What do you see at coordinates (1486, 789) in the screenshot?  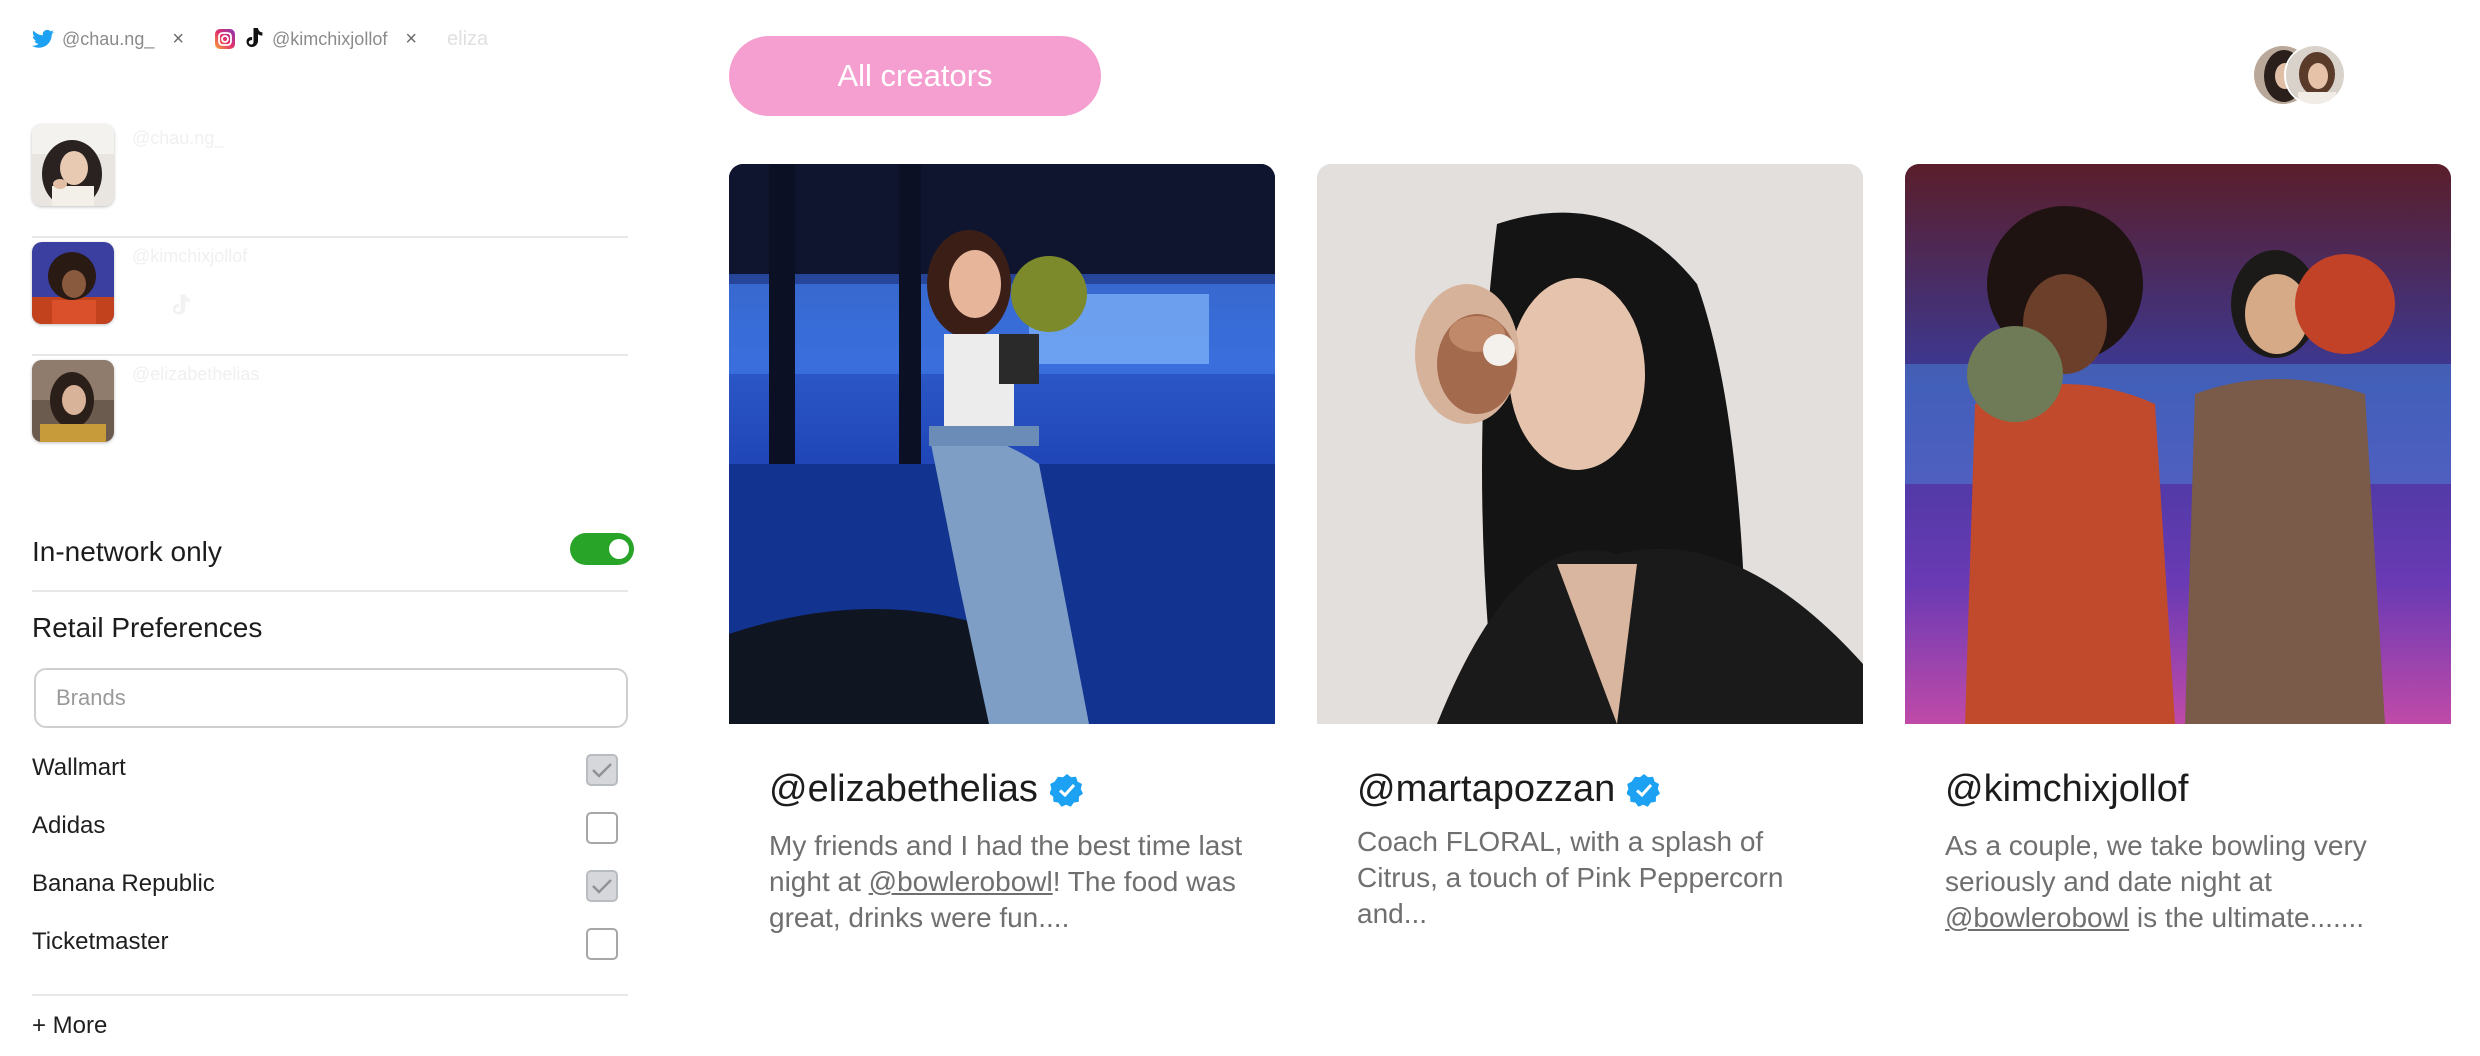 I see `creator-handle: @martapozzan` at bounding box center [1486, 789].